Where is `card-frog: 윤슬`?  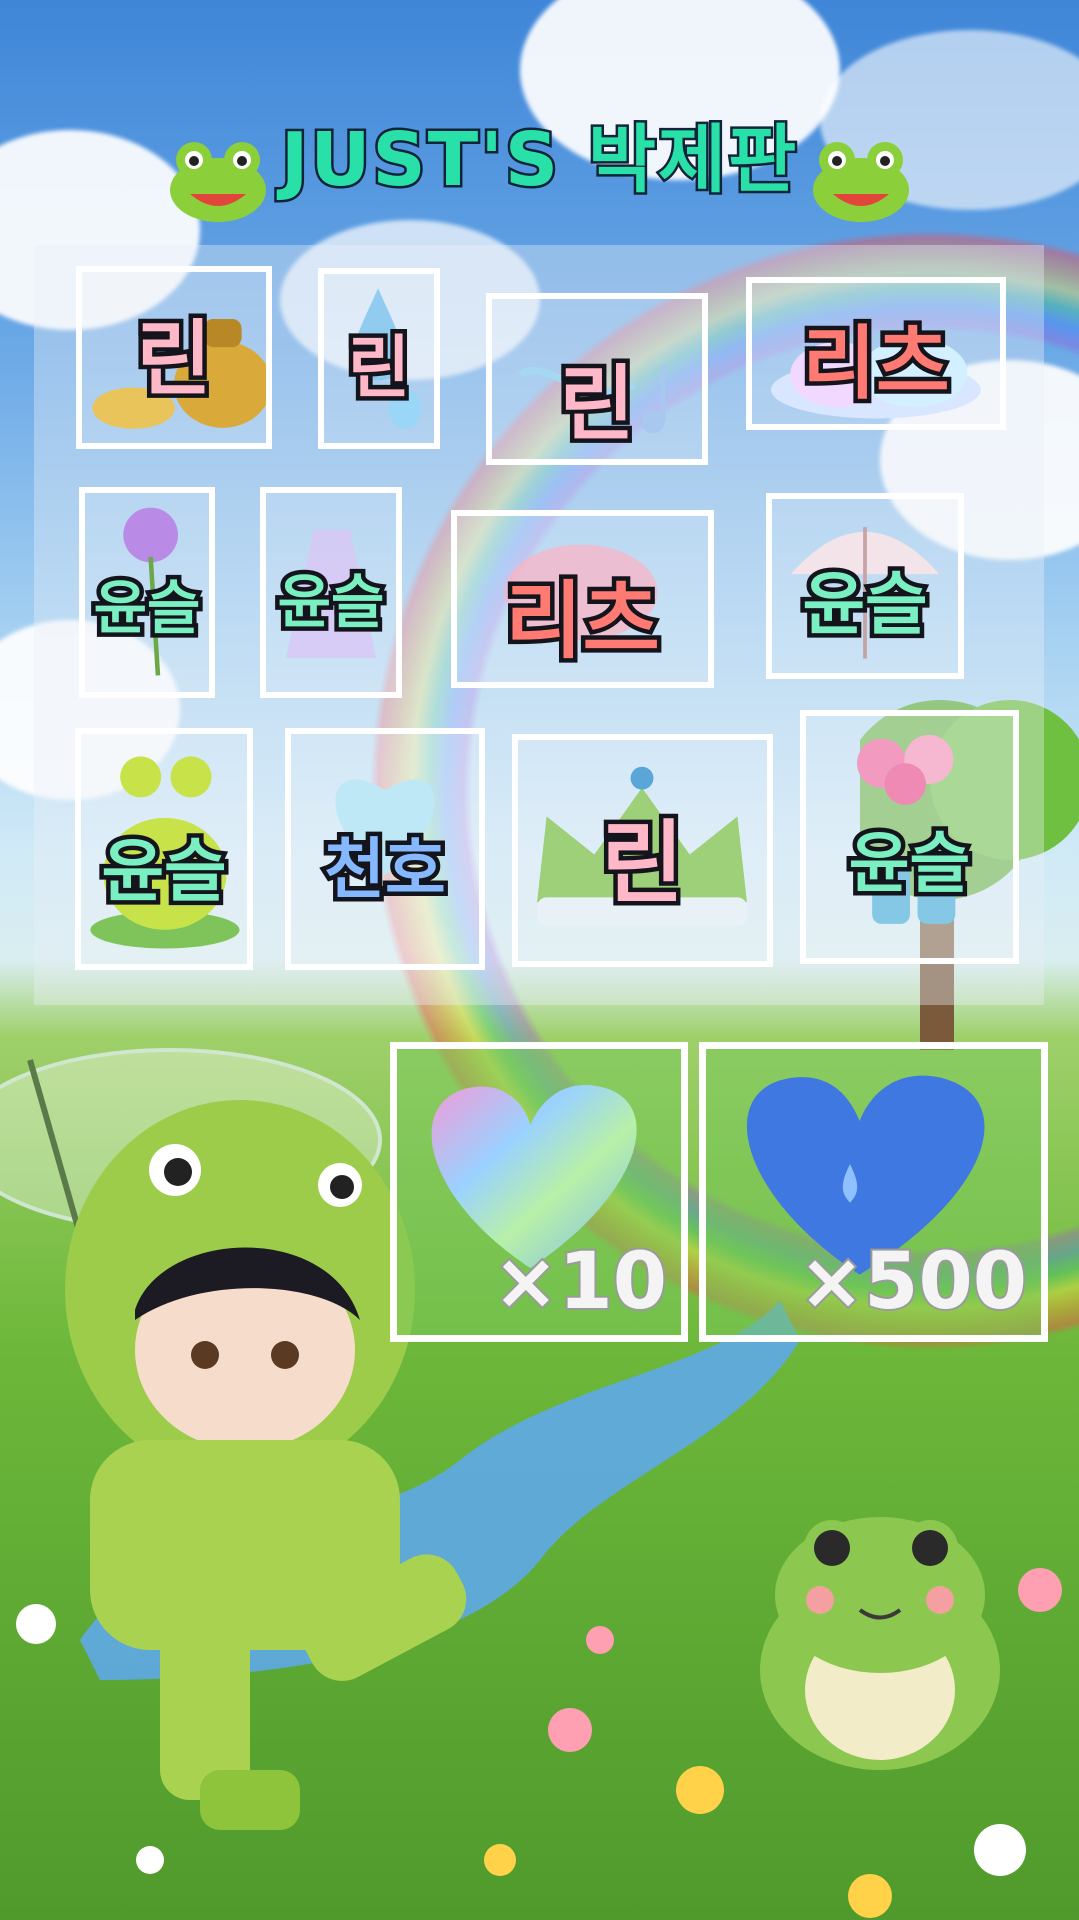 card-frog: 윤슬 is located at coordinates (164, 849).